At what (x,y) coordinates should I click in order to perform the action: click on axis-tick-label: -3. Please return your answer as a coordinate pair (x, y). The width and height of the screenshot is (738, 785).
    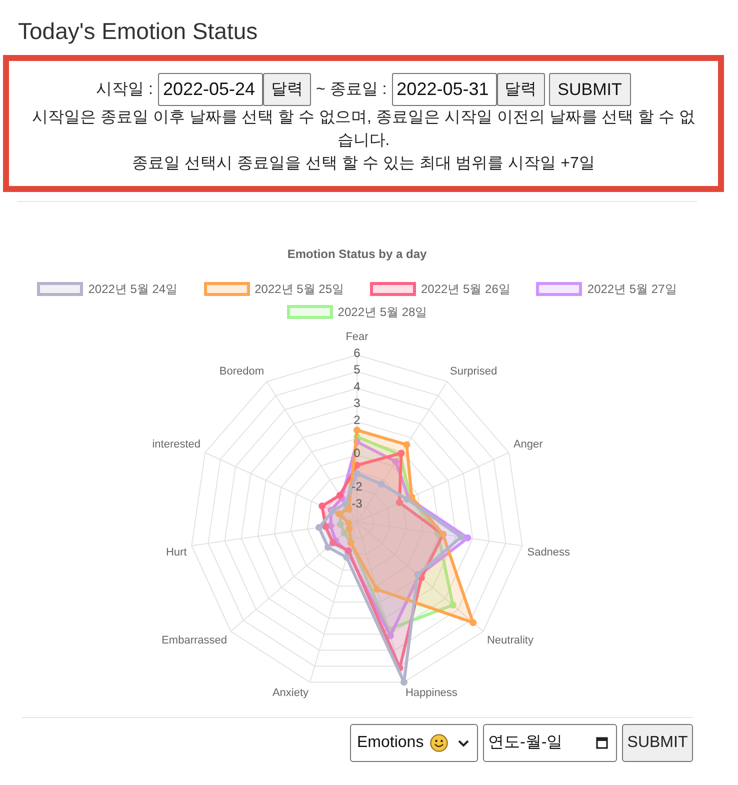
    Looking at the image, I should click on (357, 503).